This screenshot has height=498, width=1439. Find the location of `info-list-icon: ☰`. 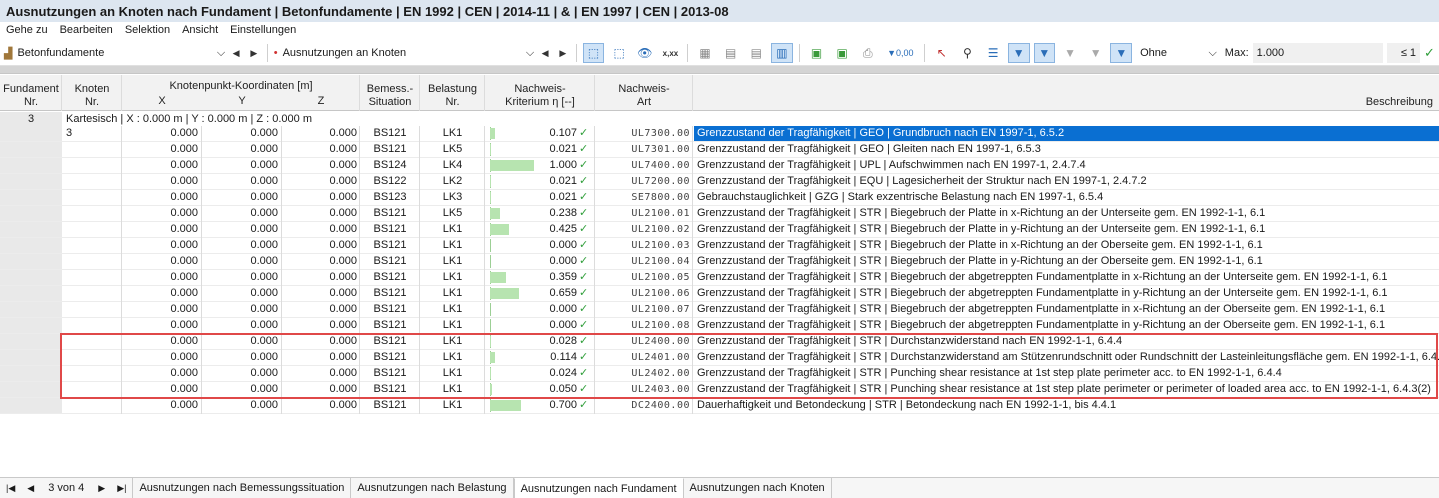

info-list-icon: ☰ is located at coordinates (993, 53).